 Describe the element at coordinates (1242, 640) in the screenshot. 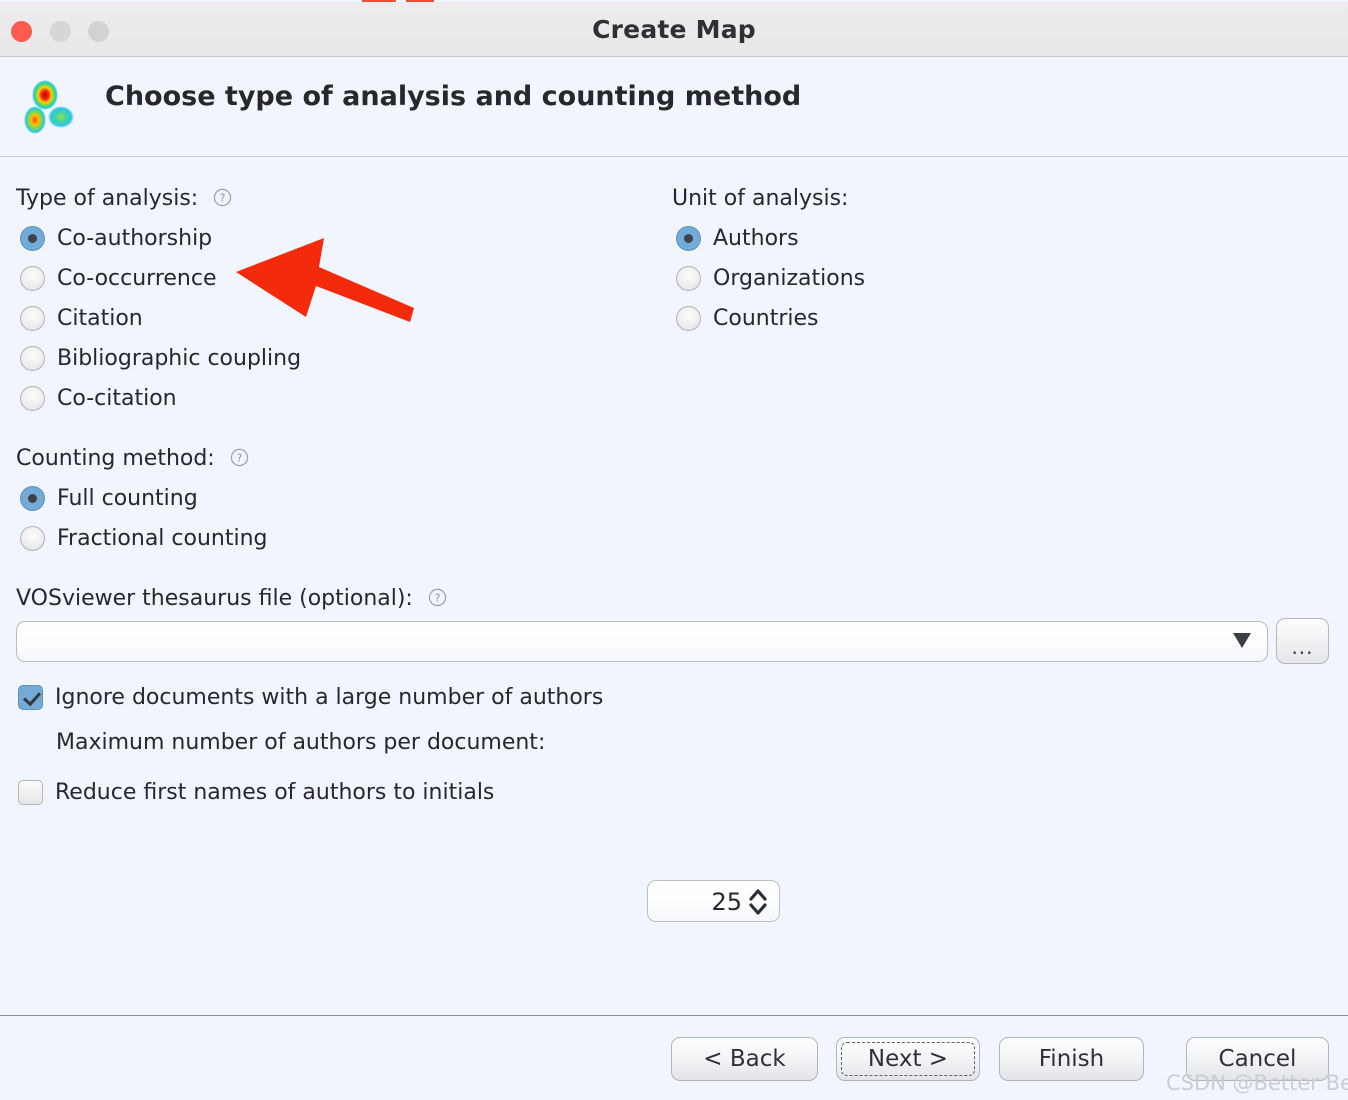

I see `chevron-down-icon` at that location.